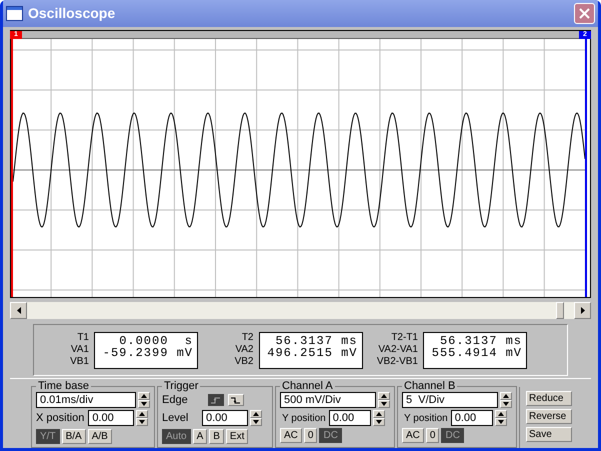 Image resolution: width=601 pixels, height=451 pixels. What do you see at coordinates (86, 400) in the screenshot?
I see `timebase-field: 0.01ms/div` at bounding box center [86, 400].